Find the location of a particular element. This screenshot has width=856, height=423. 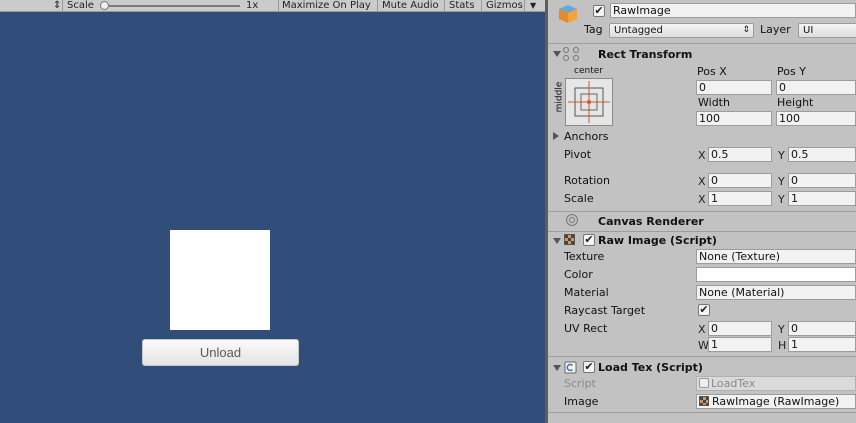

pivot-x-prefix: X is located at coordinates (702, 155).